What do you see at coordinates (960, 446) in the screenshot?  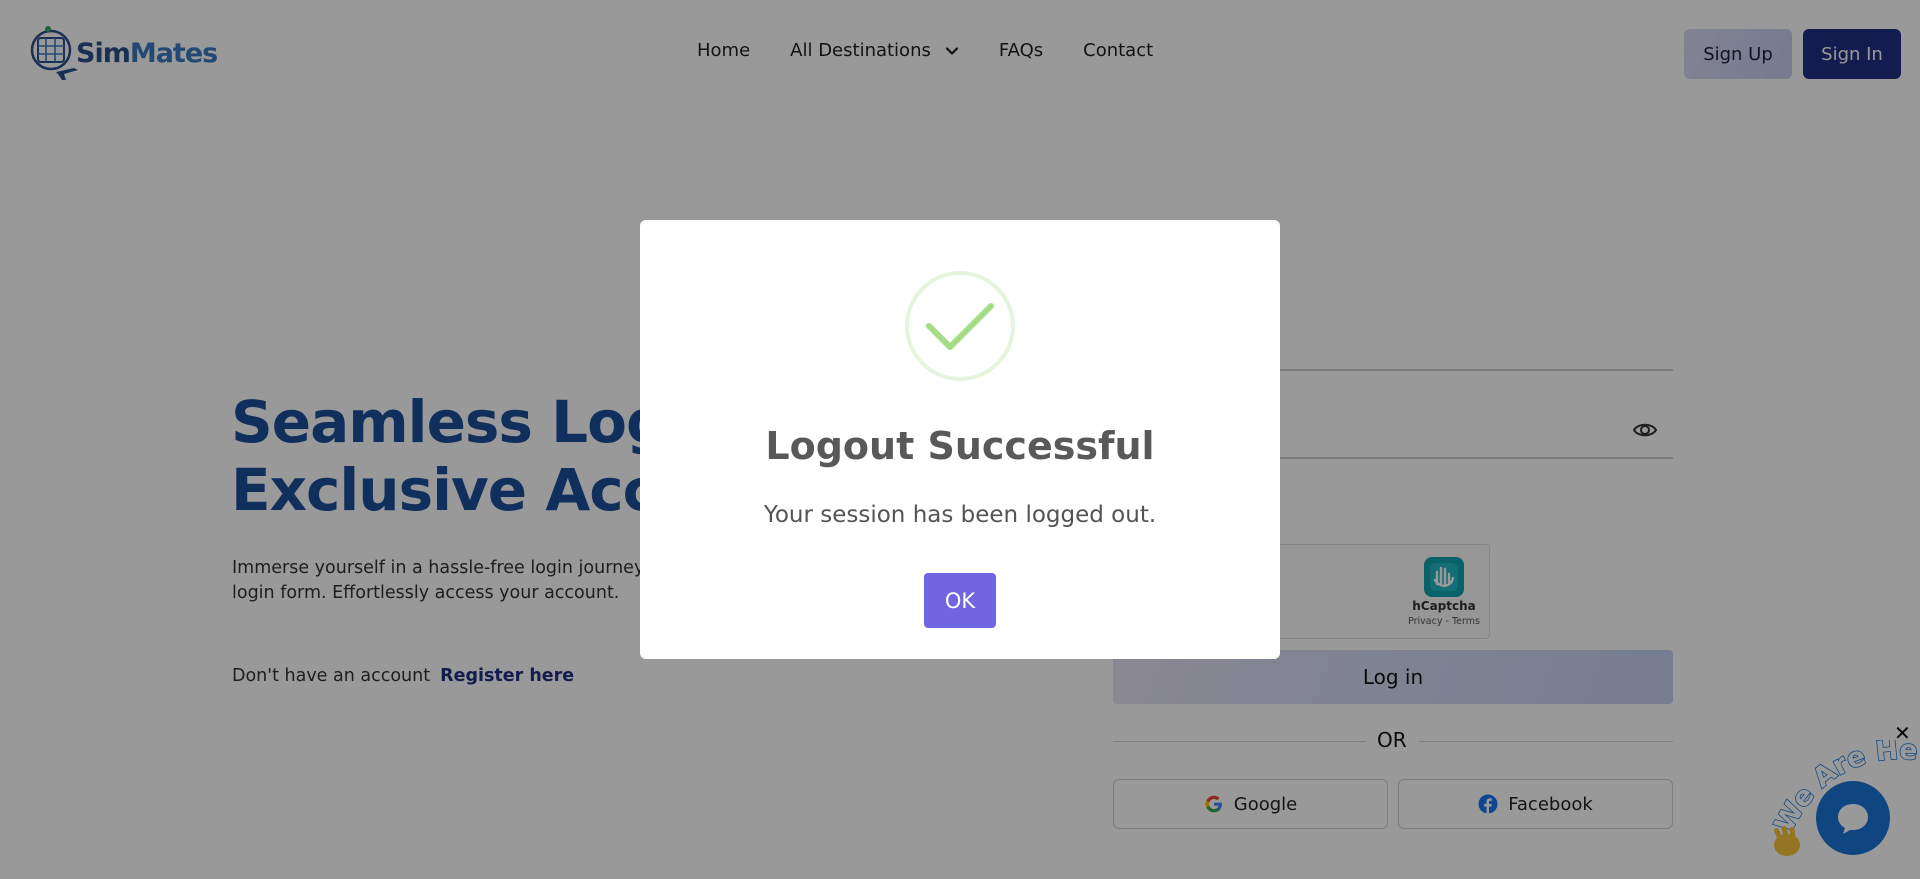 I see `dialog-title: Logout Successful` at bounding box center [960, 446].